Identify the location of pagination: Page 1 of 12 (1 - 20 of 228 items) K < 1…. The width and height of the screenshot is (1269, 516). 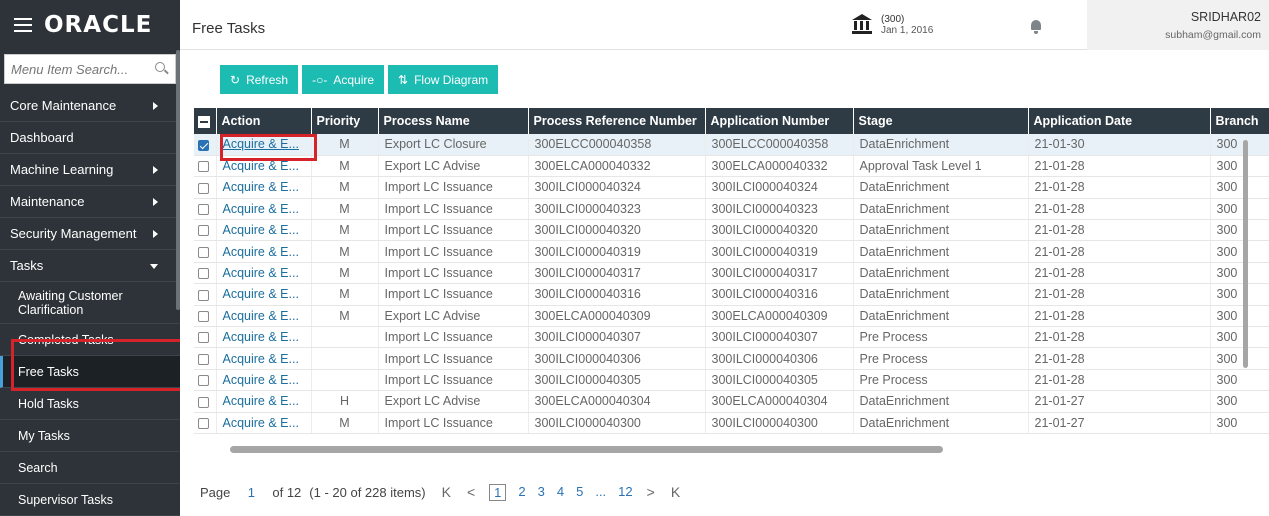
(444, 492).